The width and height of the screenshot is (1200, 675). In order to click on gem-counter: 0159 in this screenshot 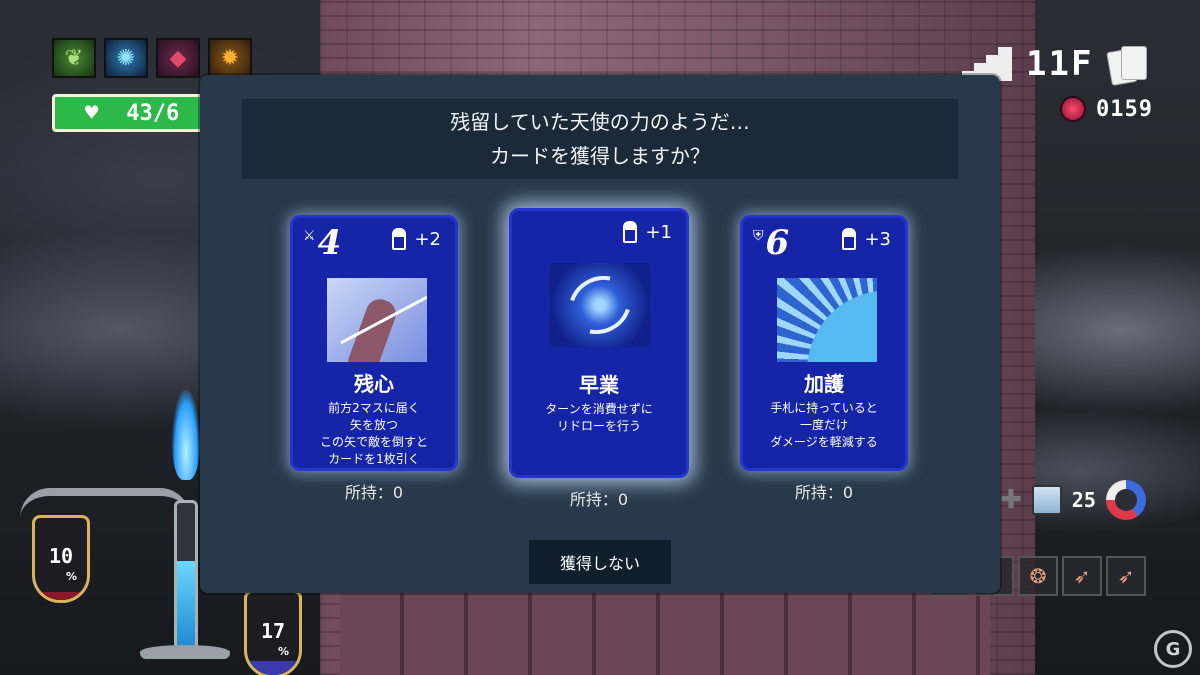, I will do `click(1106, 109)`.